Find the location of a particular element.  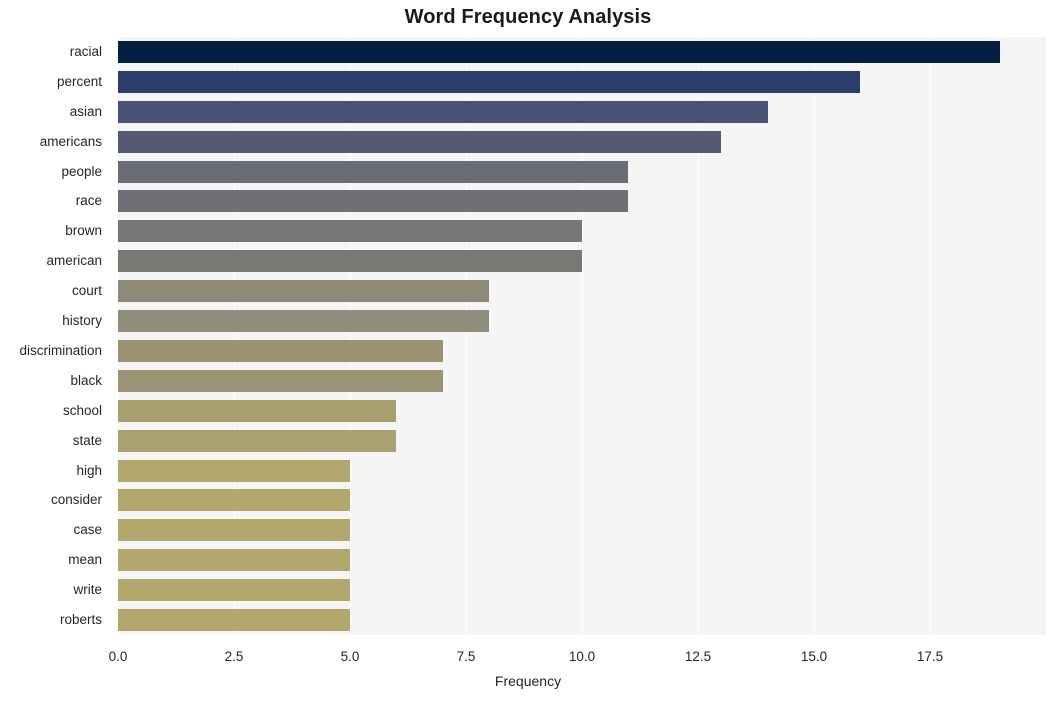

bar-brown is located at coordinates (350, 231).